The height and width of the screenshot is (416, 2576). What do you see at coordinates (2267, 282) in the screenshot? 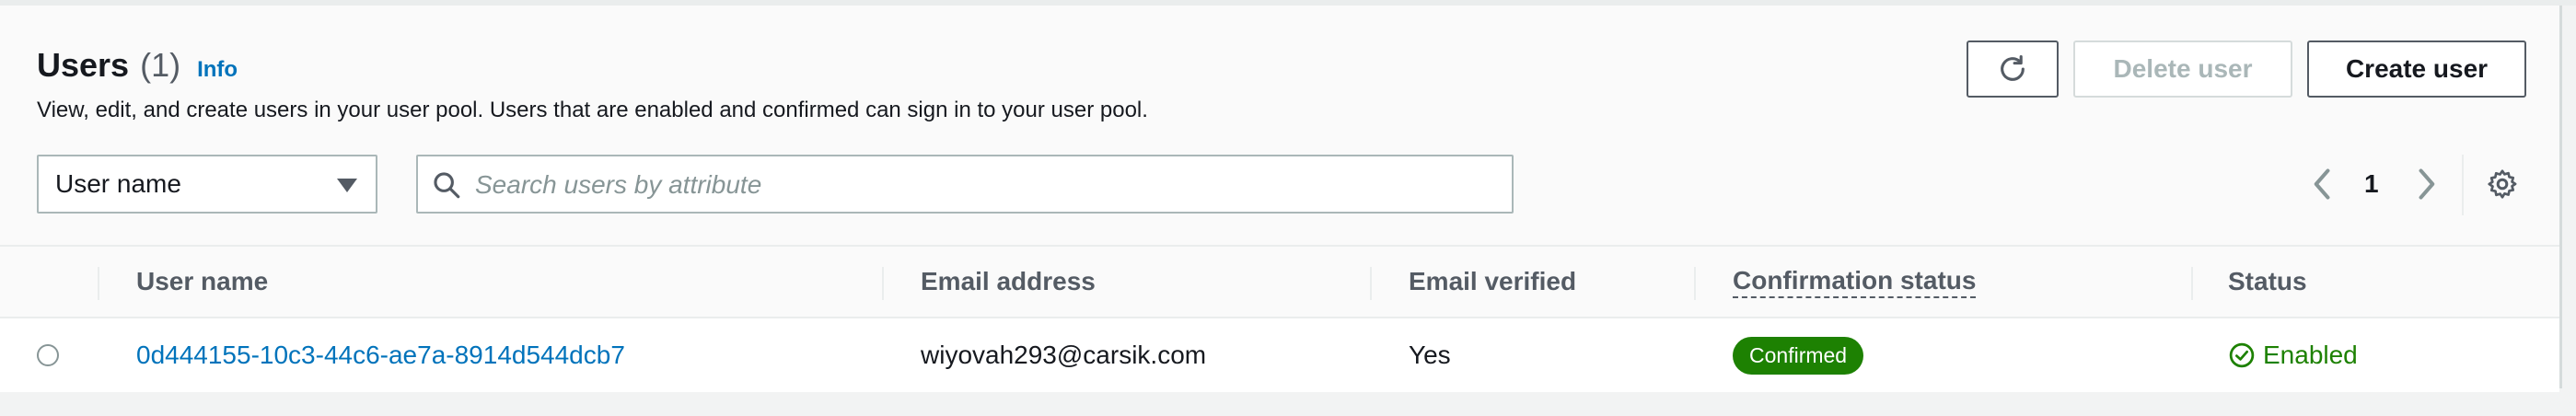
I see `column-header-status: Status` at bounding box center [2267, 282].